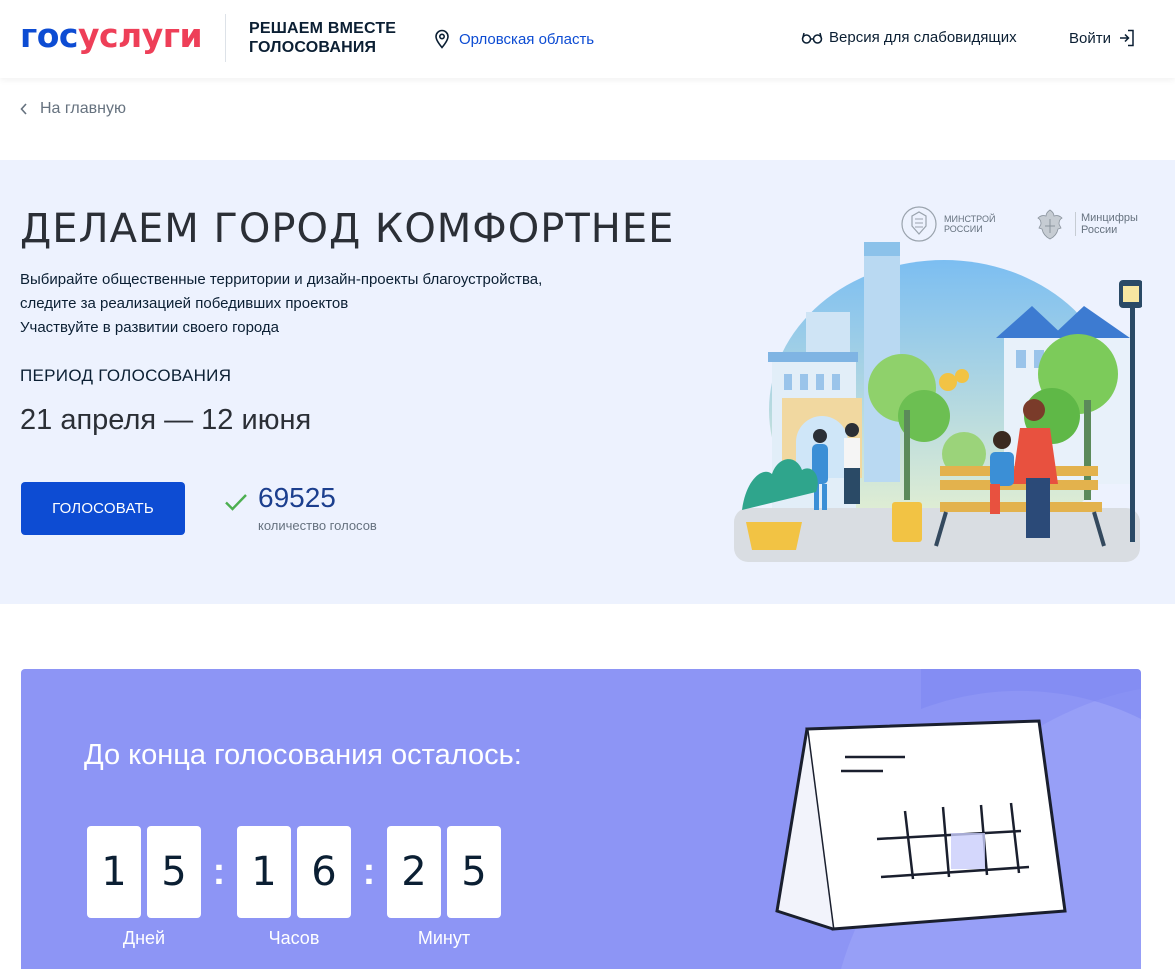 The height and width of the screenshot is (969, 1175). I want to click on vote-button: ГОЛОСОВАТЬ, so click(103, 508).